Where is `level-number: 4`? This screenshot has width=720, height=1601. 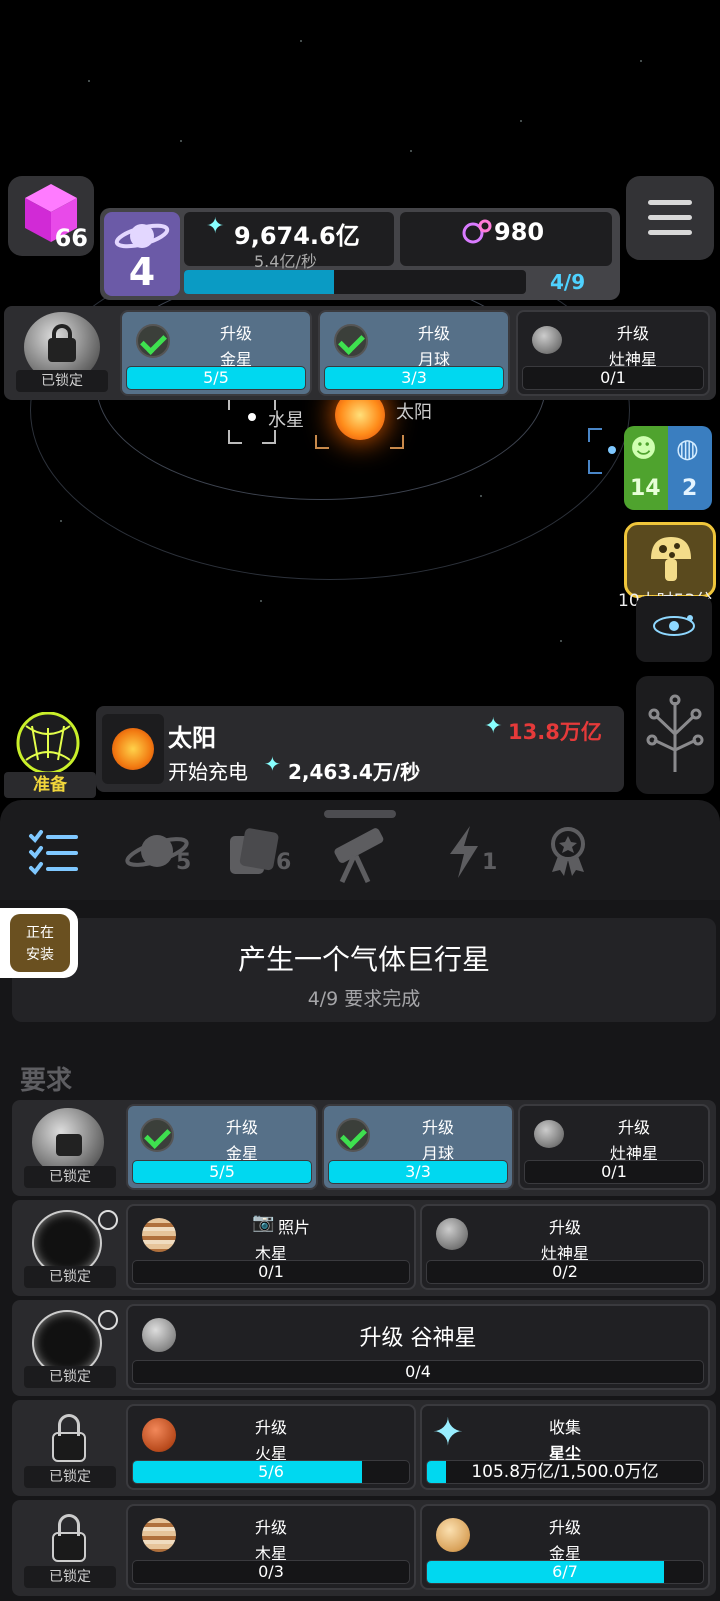
level-number: 4 is located at coordinates (142, 272).